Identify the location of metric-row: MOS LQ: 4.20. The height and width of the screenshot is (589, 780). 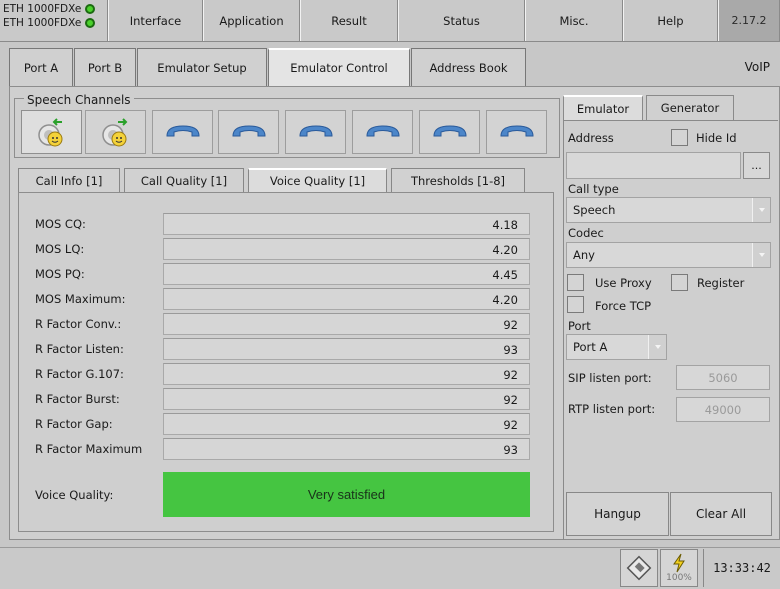
(284, 249).